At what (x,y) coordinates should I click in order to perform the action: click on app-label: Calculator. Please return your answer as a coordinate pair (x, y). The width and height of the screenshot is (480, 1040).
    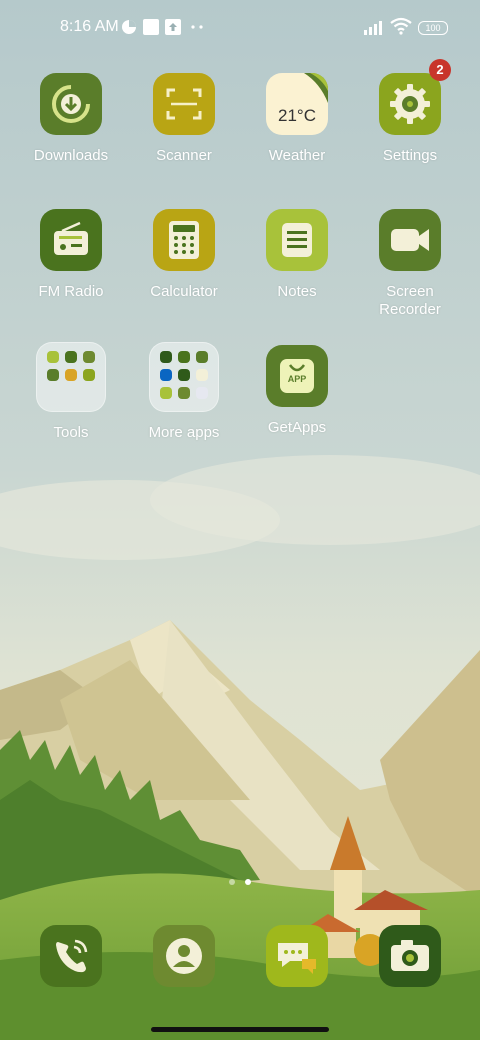
    Looking at the image, I should click on (184, 291).